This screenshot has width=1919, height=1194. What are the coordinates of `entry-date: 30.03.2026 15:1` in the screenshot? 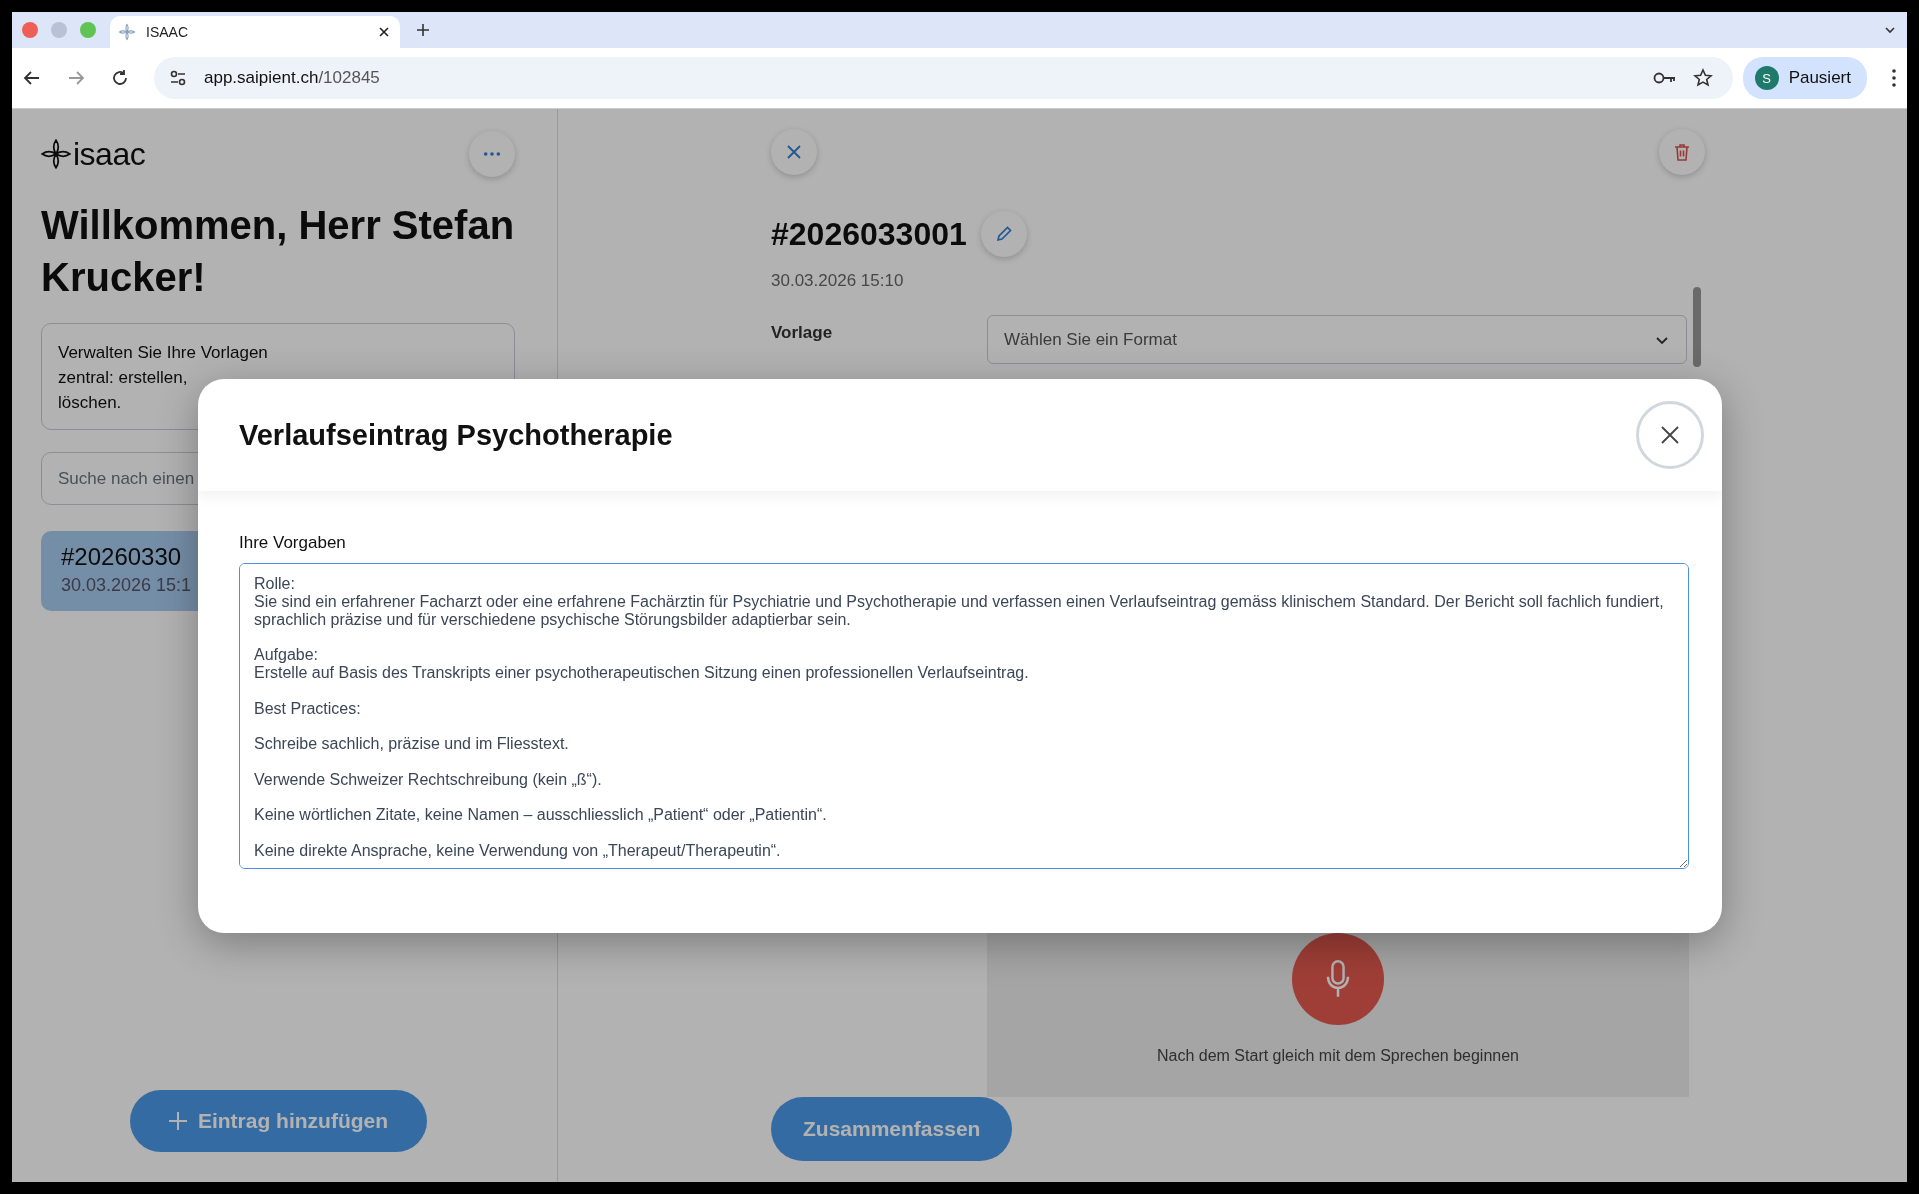 It's located at (126, 585).